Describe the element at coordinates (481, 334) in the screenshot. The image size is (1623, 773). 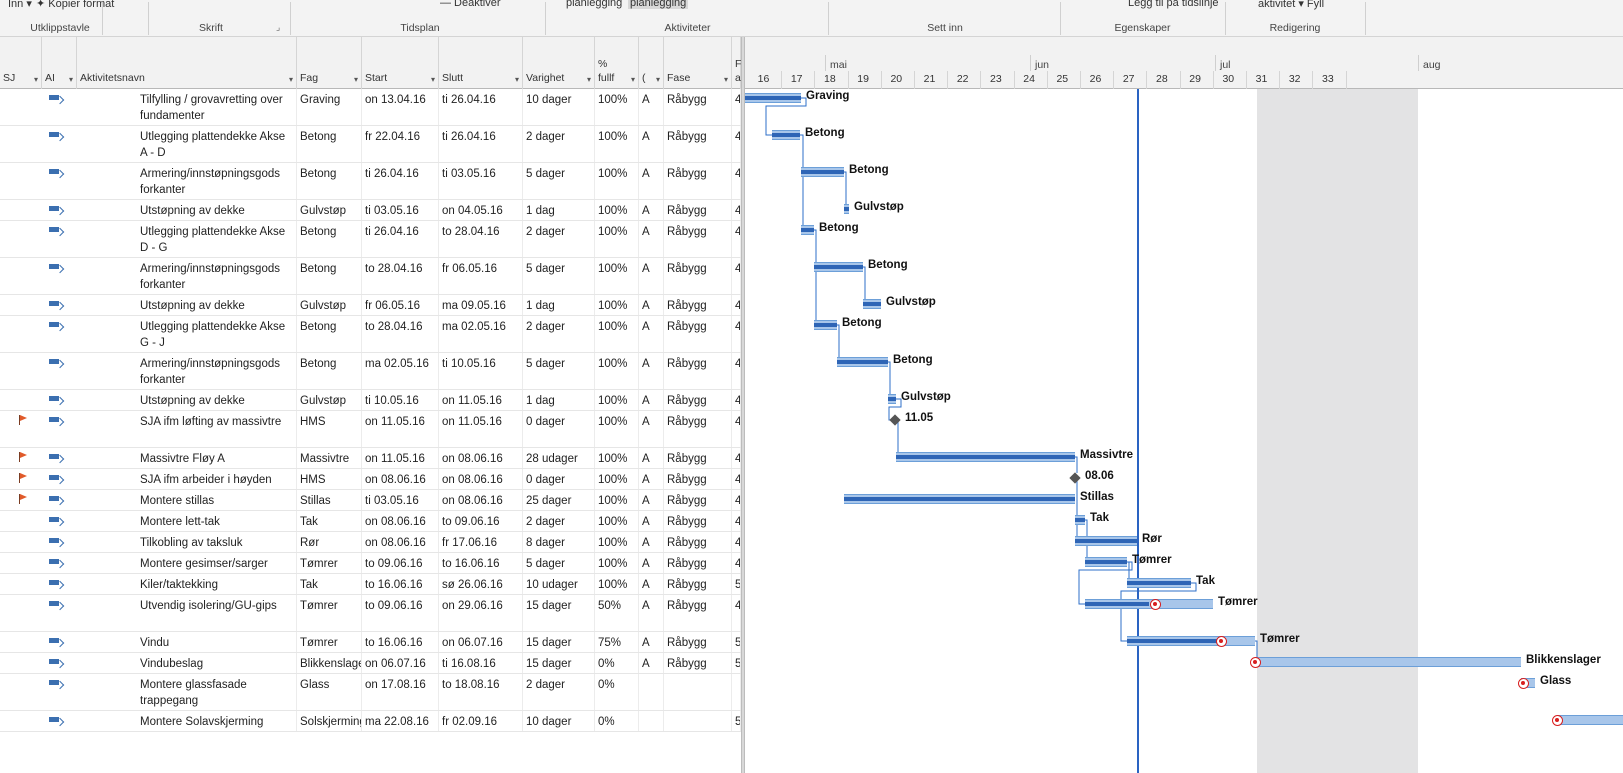
I see `cell-slutt: ma 02.05.16` at that location.